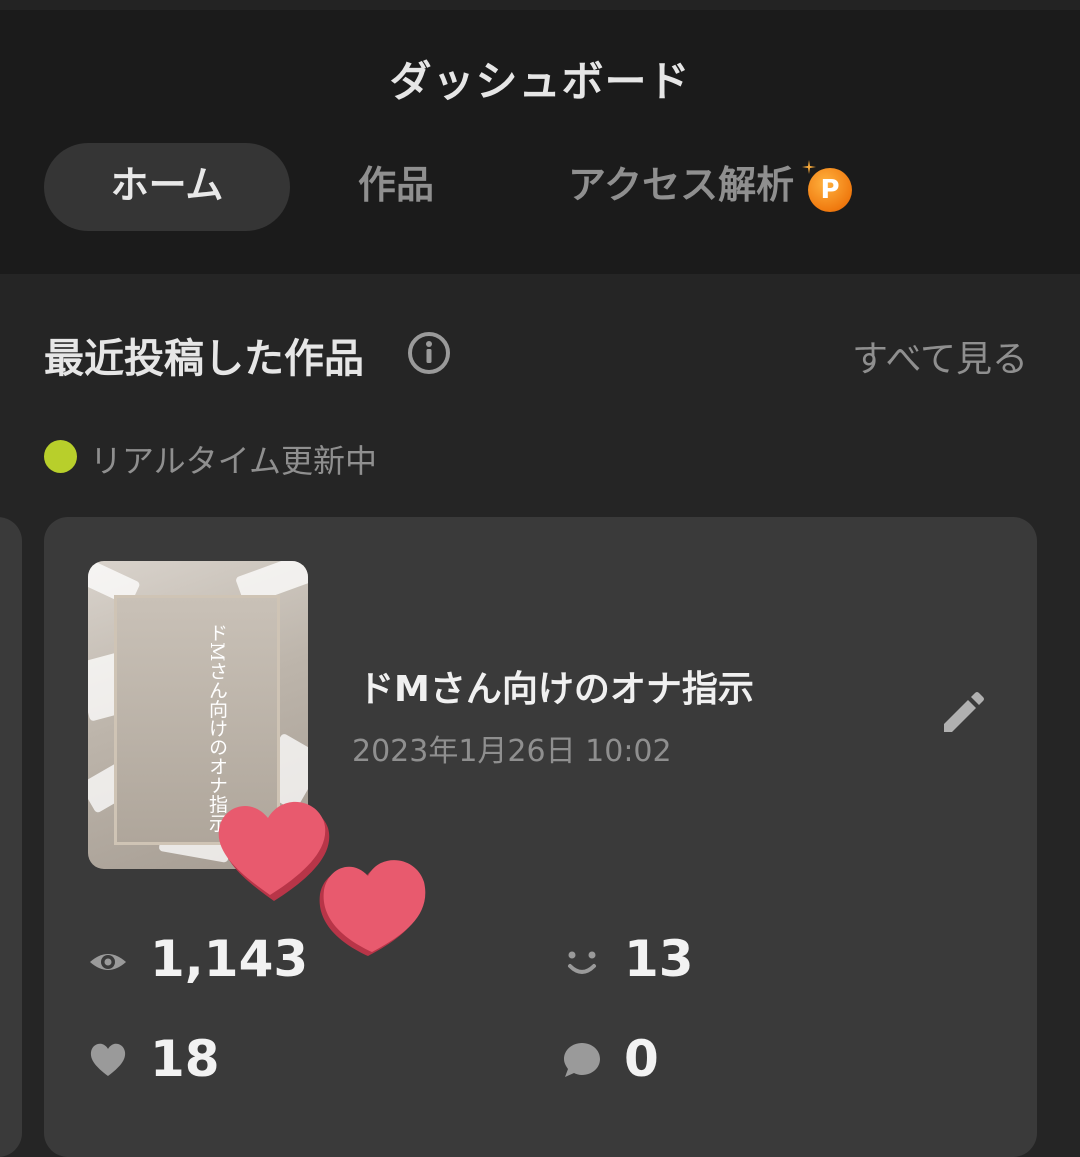 The width and height of the screenshot is (1080, 1157). What do you see at coordinates (234, 461) in the screenshot?
I see `realtime-status: リアルタイム更新中` at bounding box center [234, 461].